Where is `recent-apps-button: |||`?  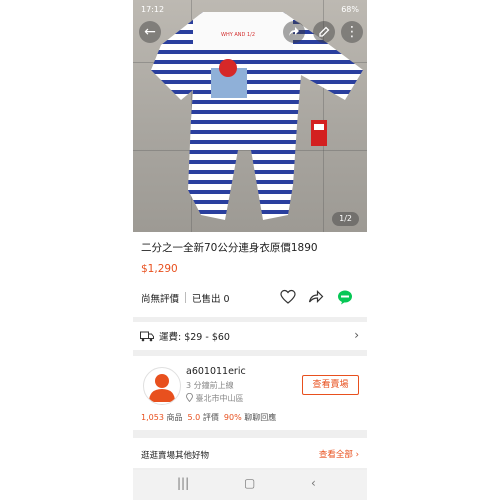
recent-apps-button: ||| is located at coordinates (183, 483).